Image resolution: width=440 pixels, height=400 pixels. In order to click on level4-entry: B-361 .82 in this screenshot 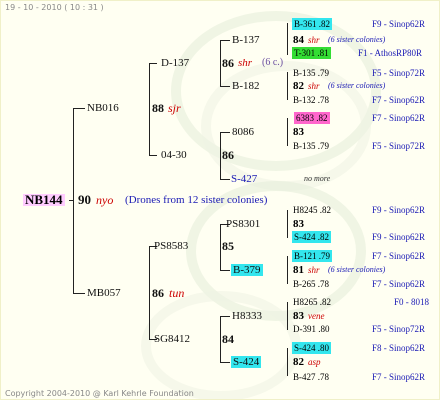, I will do `click(312, 24)`.